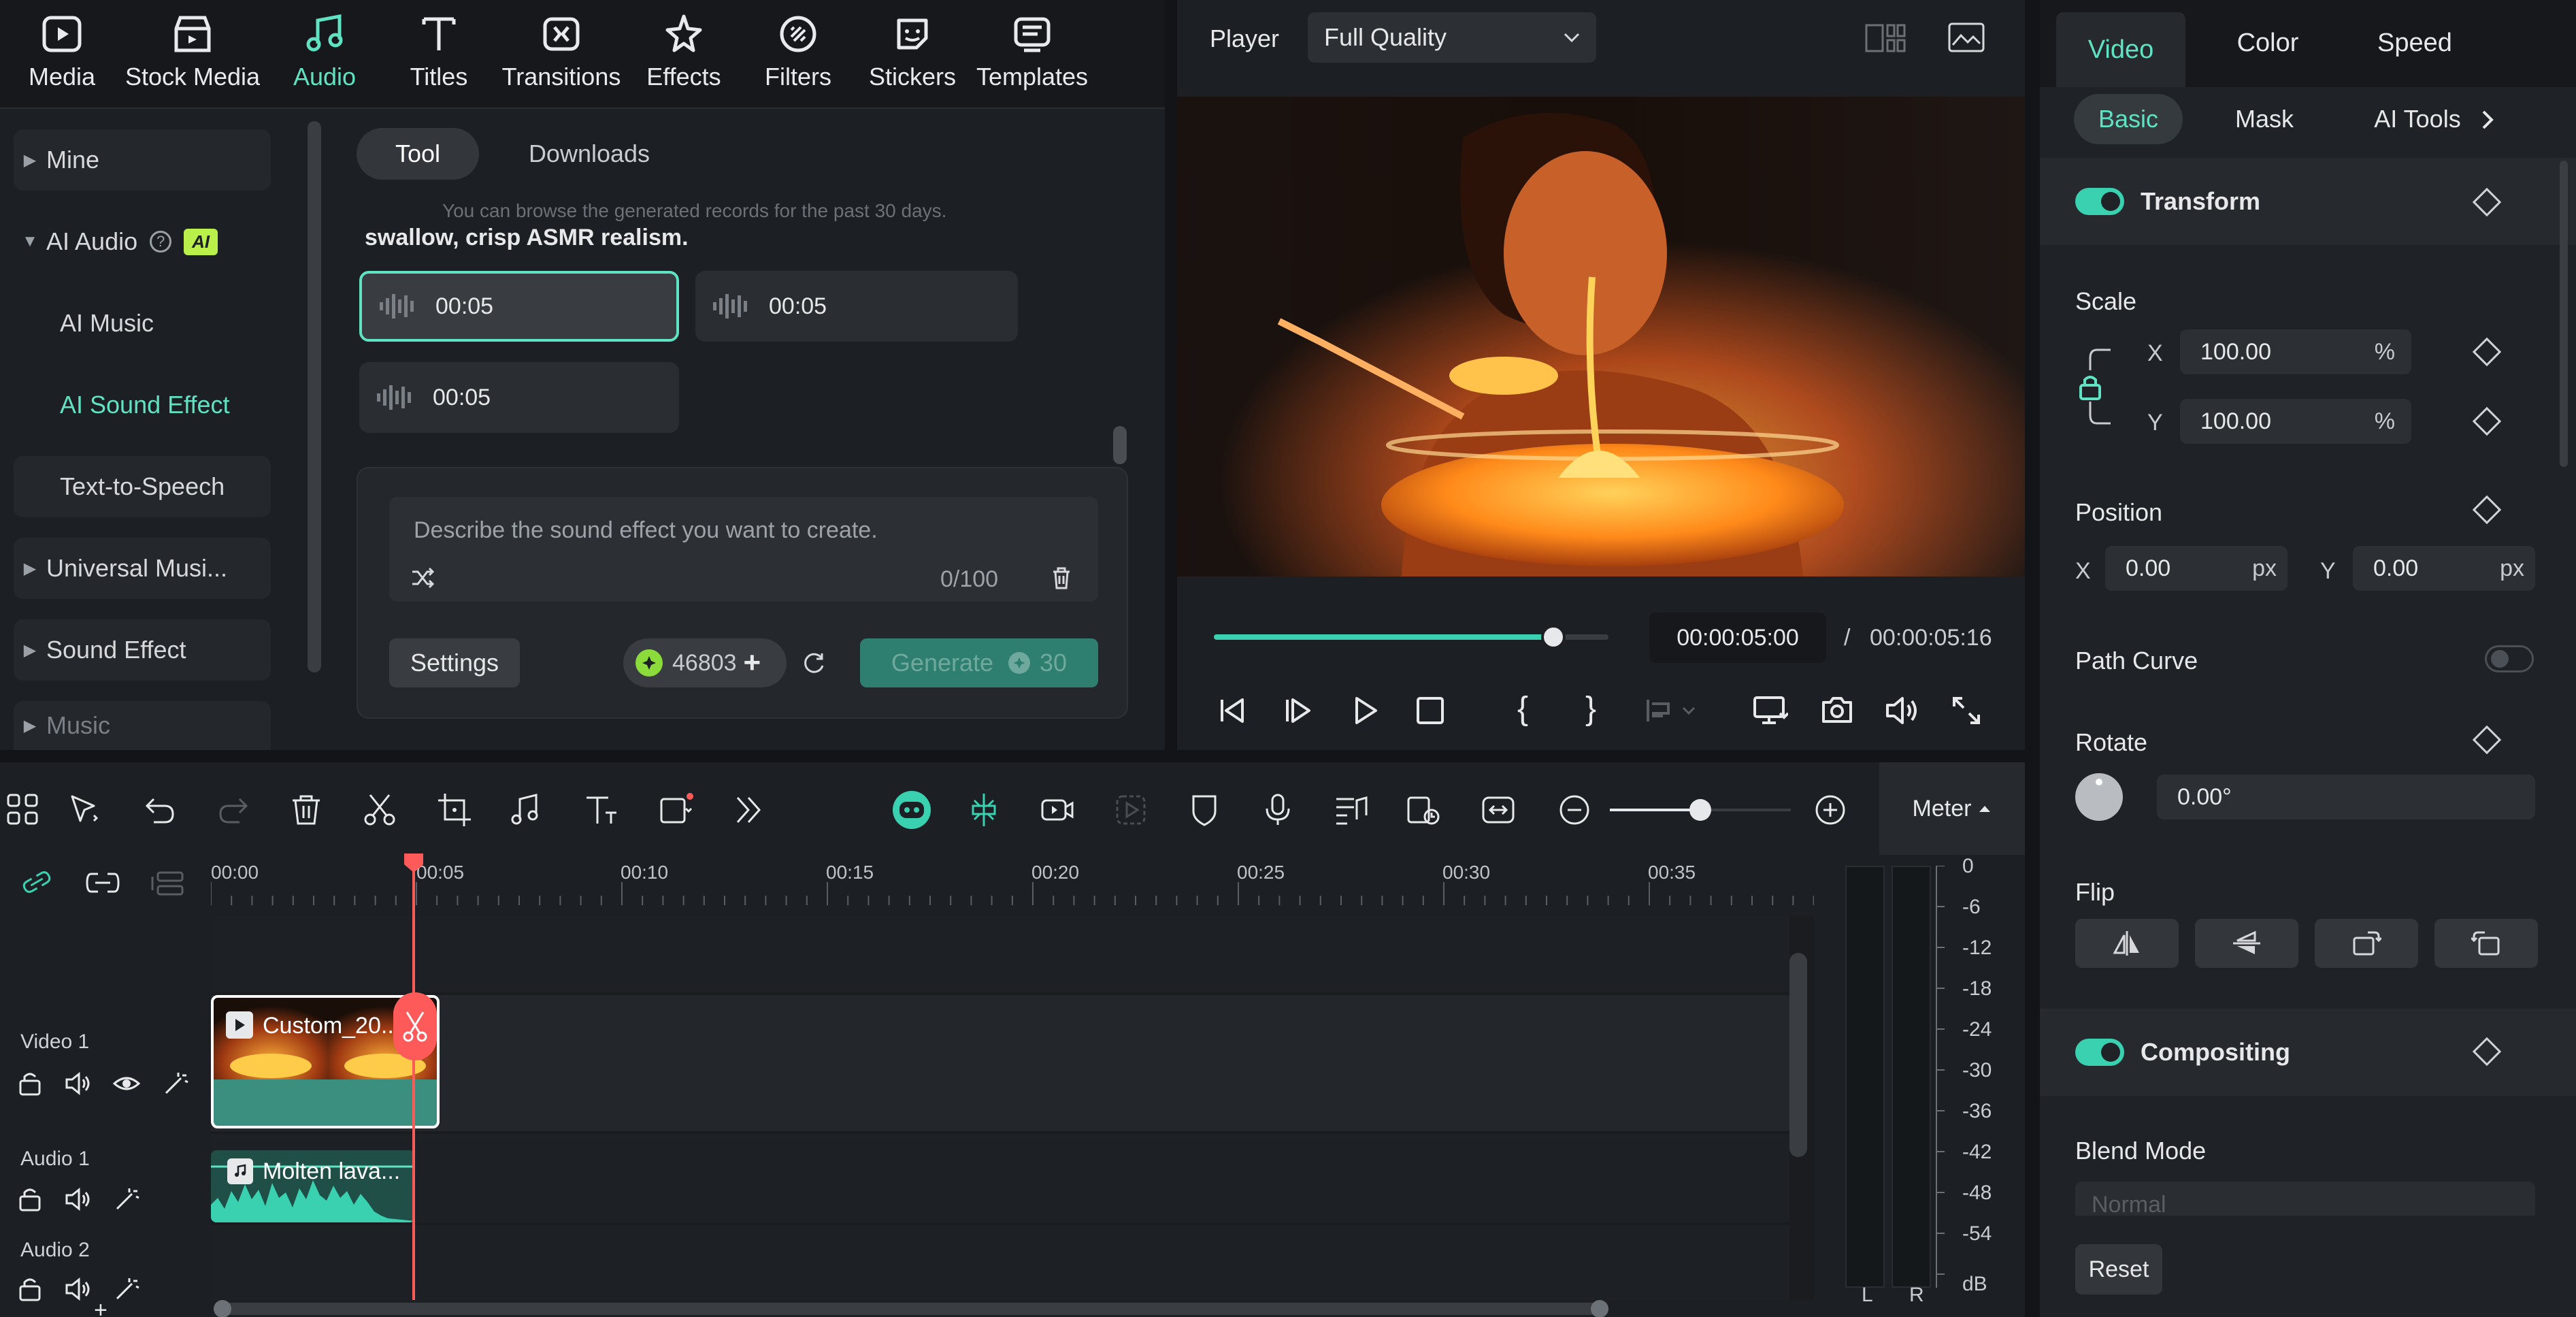  What do you see at coordinates (2510, 658) in the screenshot?
I see `path-curve-toggle` at bounding box center [2510, 658].